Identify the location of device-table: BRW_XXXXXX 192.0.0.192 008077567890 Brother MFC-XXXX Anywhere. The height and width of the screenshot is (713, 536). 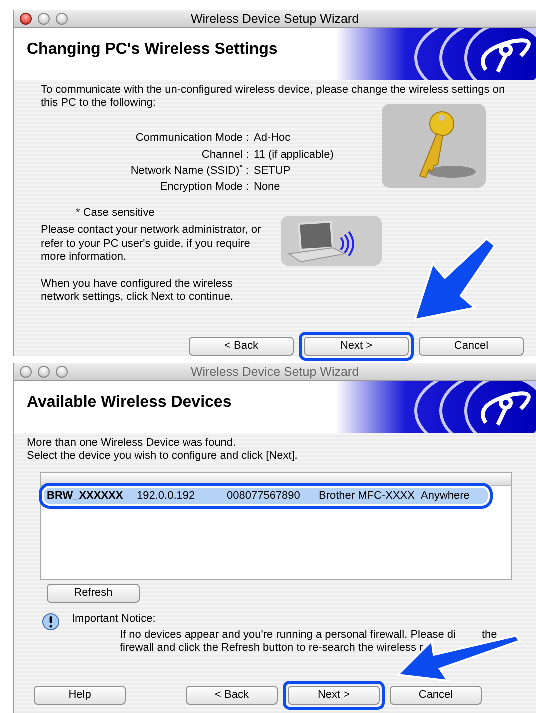
(276, 526).